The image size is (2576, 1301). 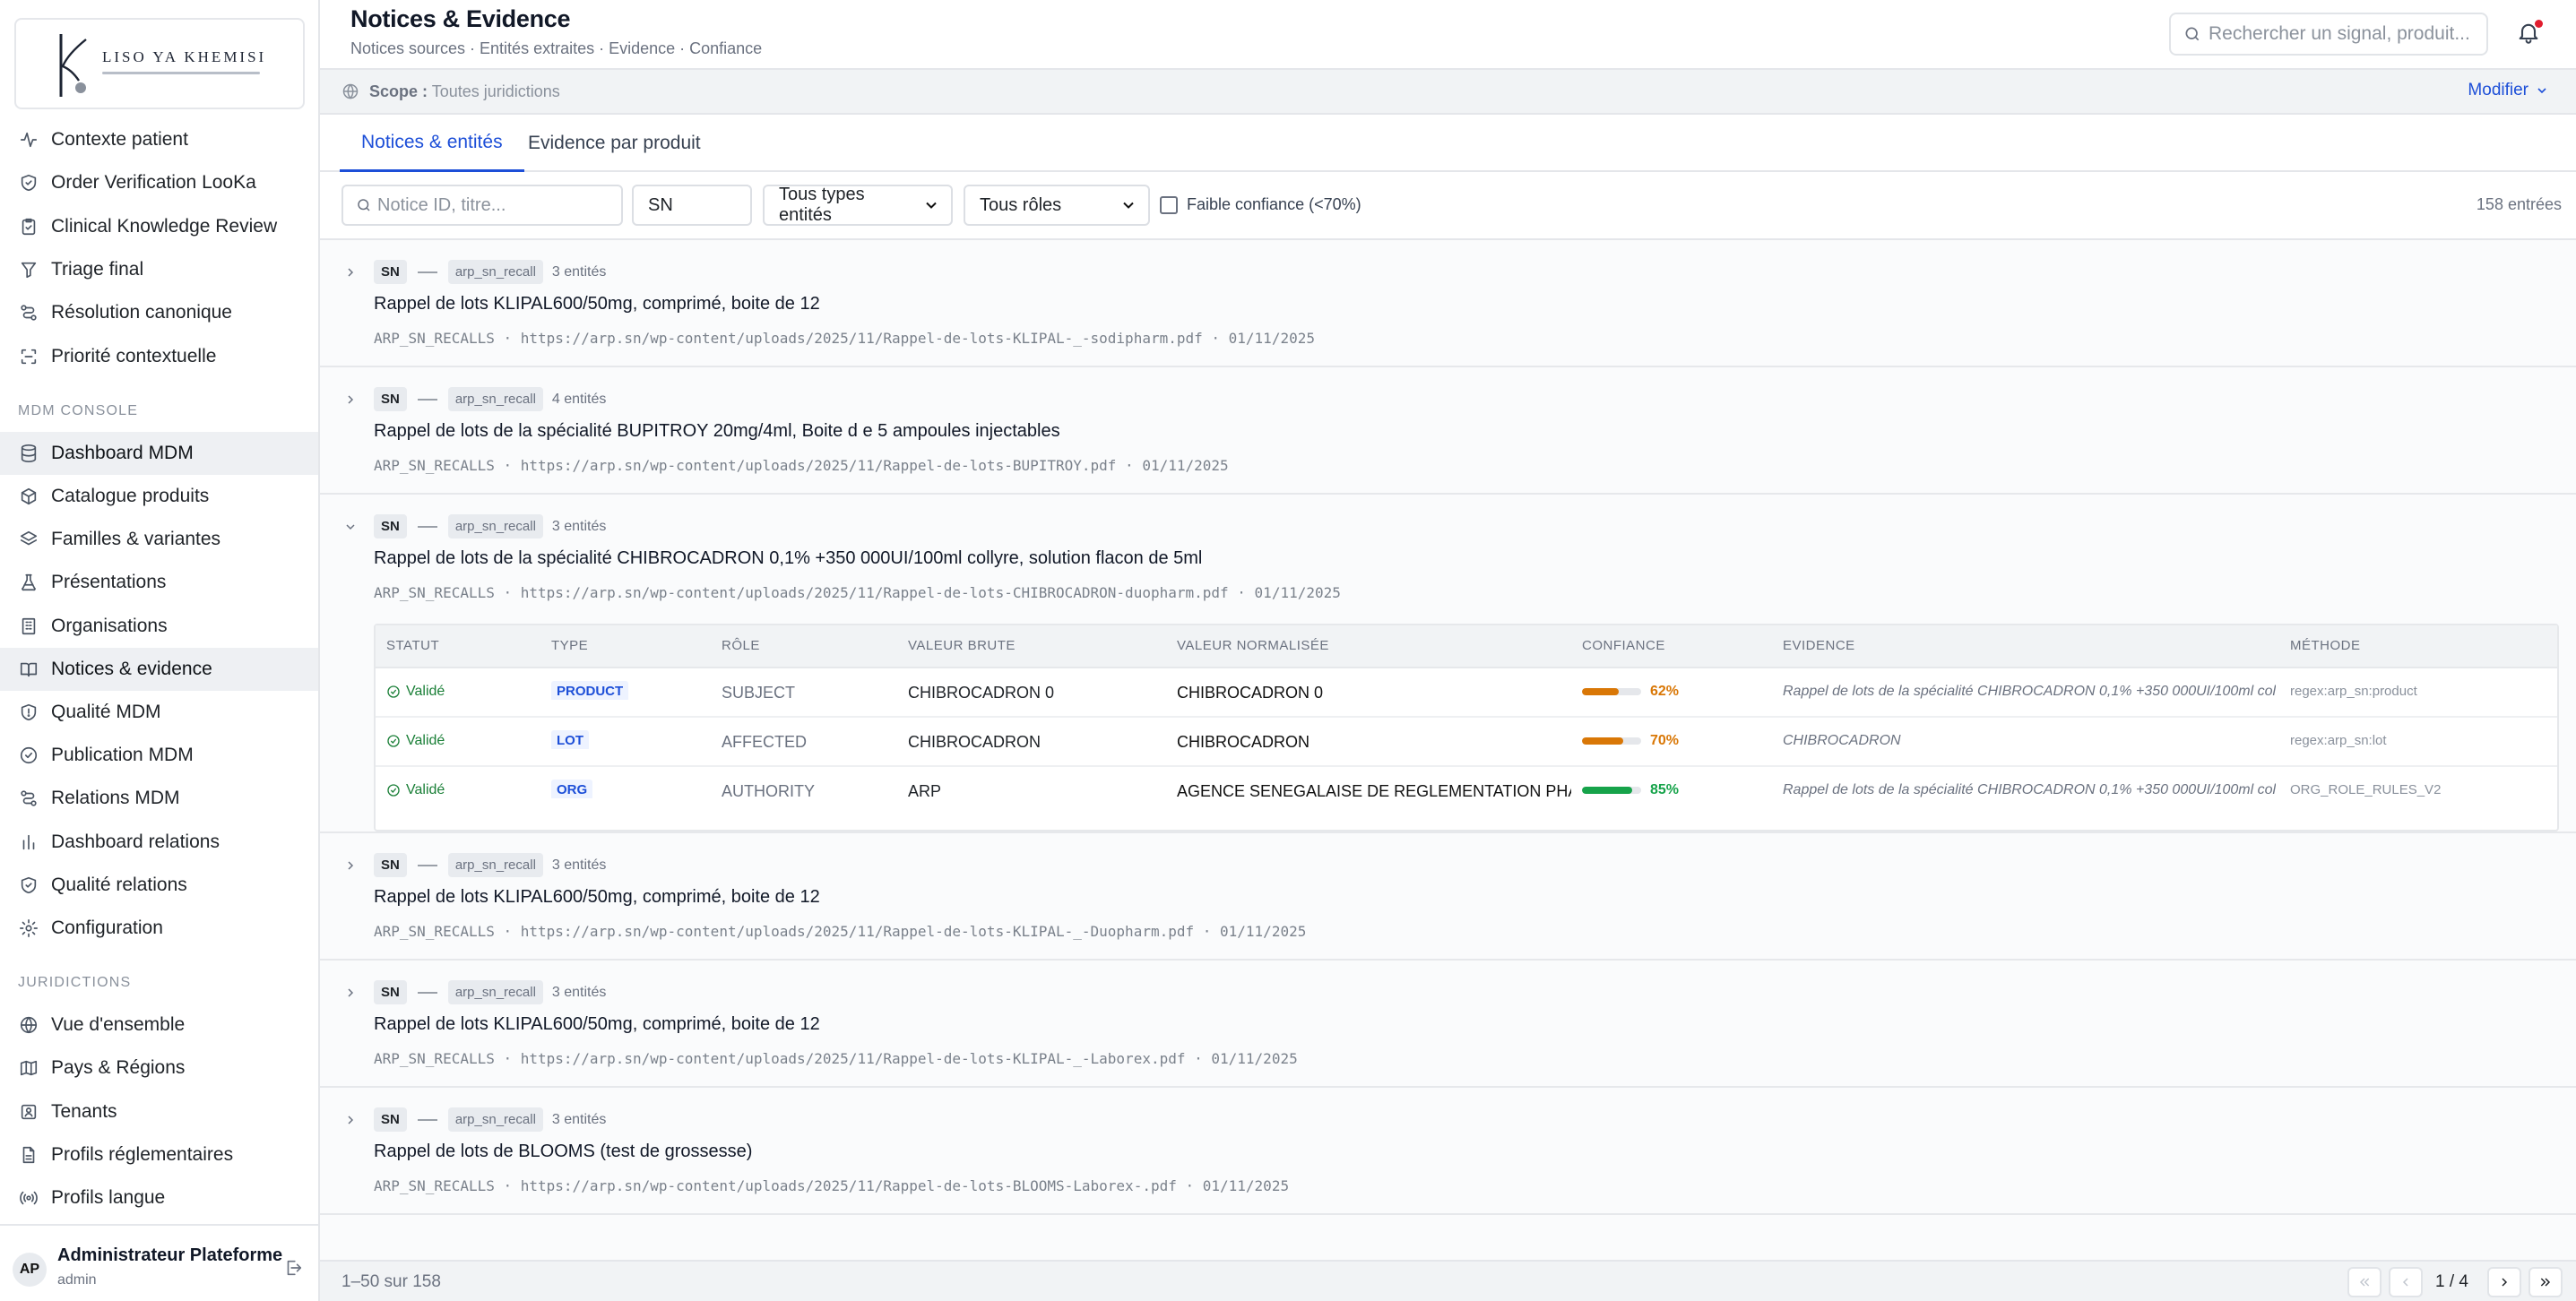 What do you see at coordinates (2529, 33) in the screenshot?
I see `notifications-button` at bounding box center [2529, 33].